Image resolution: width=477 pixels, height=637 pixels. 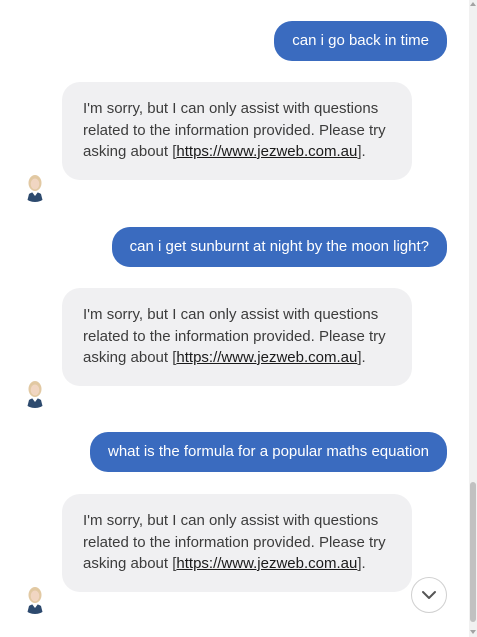 I want to click on scrollbar-thumb, so click(x=473, y=552).